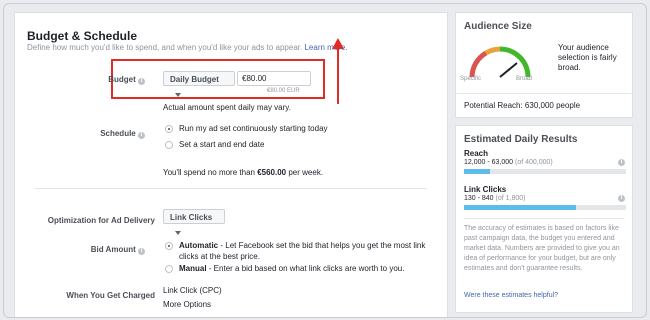  Describe the element at coordinates (522, 105) in the screenshot. I see `potential-reach: Potential Reach: 630,000 people` at that location.